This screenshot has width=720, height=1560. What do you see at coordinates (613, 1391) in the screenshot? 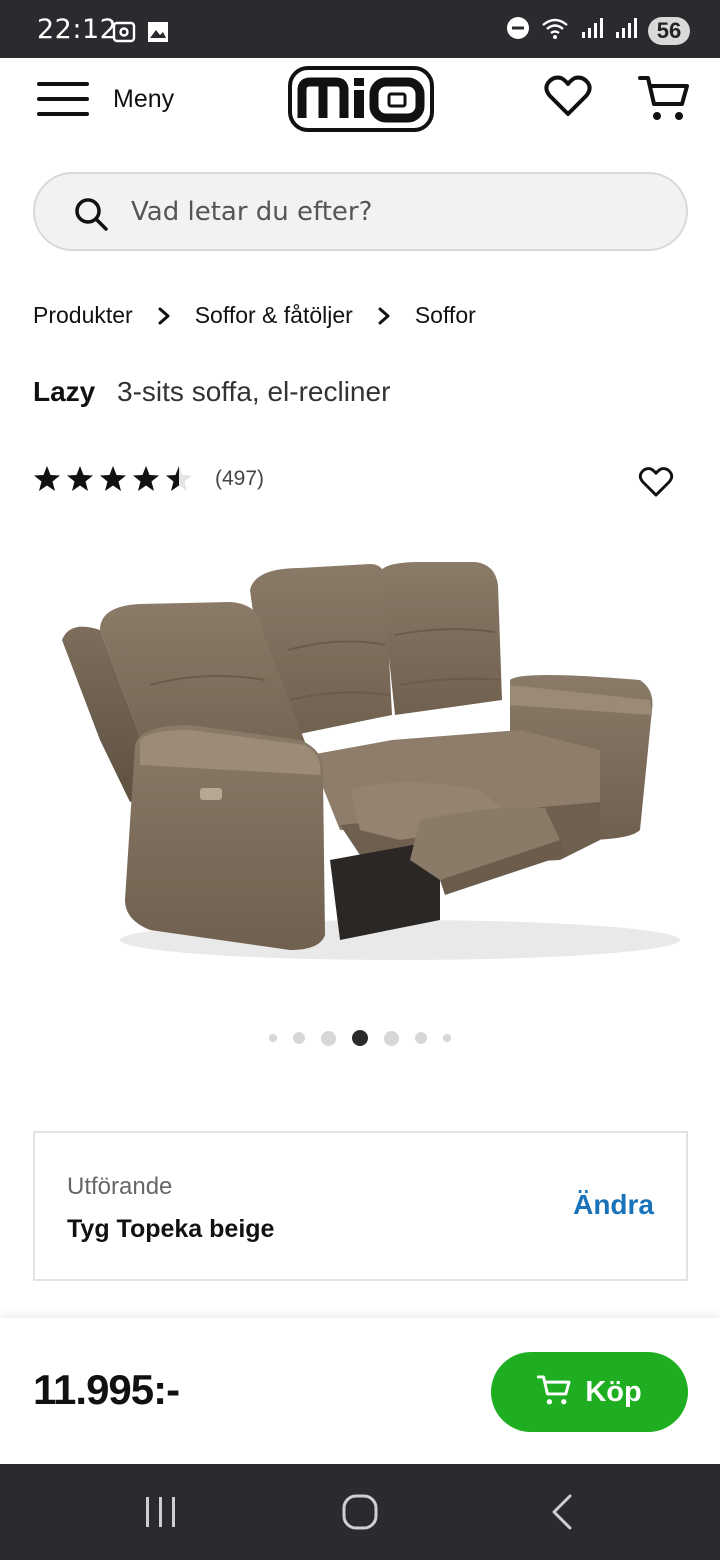
I see `buy-label: Köp` at bounding box center [613, 1391].